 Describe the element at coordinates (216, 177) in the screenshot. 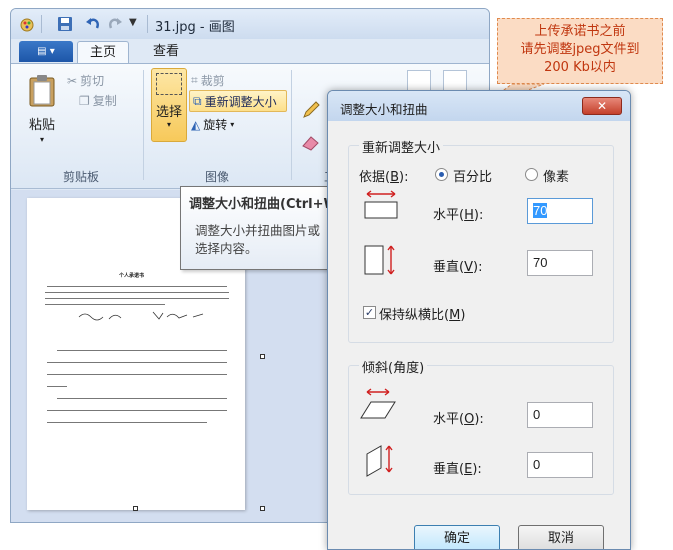

I see `image-group-label: 图像` at that location.